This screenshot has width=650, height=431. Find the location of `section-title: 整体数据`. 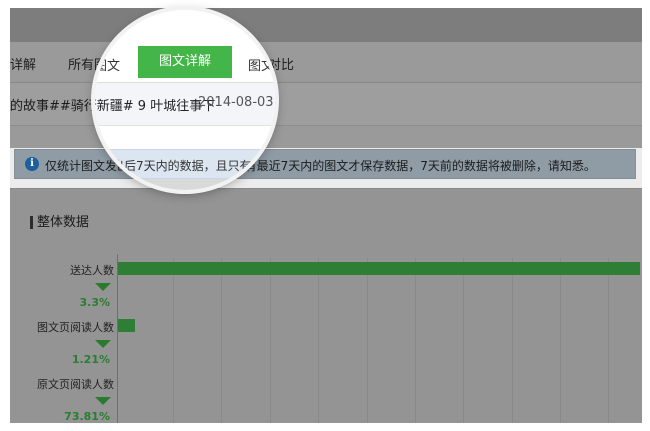

section-title: 整体数据 is located at coordinates (59, 222).